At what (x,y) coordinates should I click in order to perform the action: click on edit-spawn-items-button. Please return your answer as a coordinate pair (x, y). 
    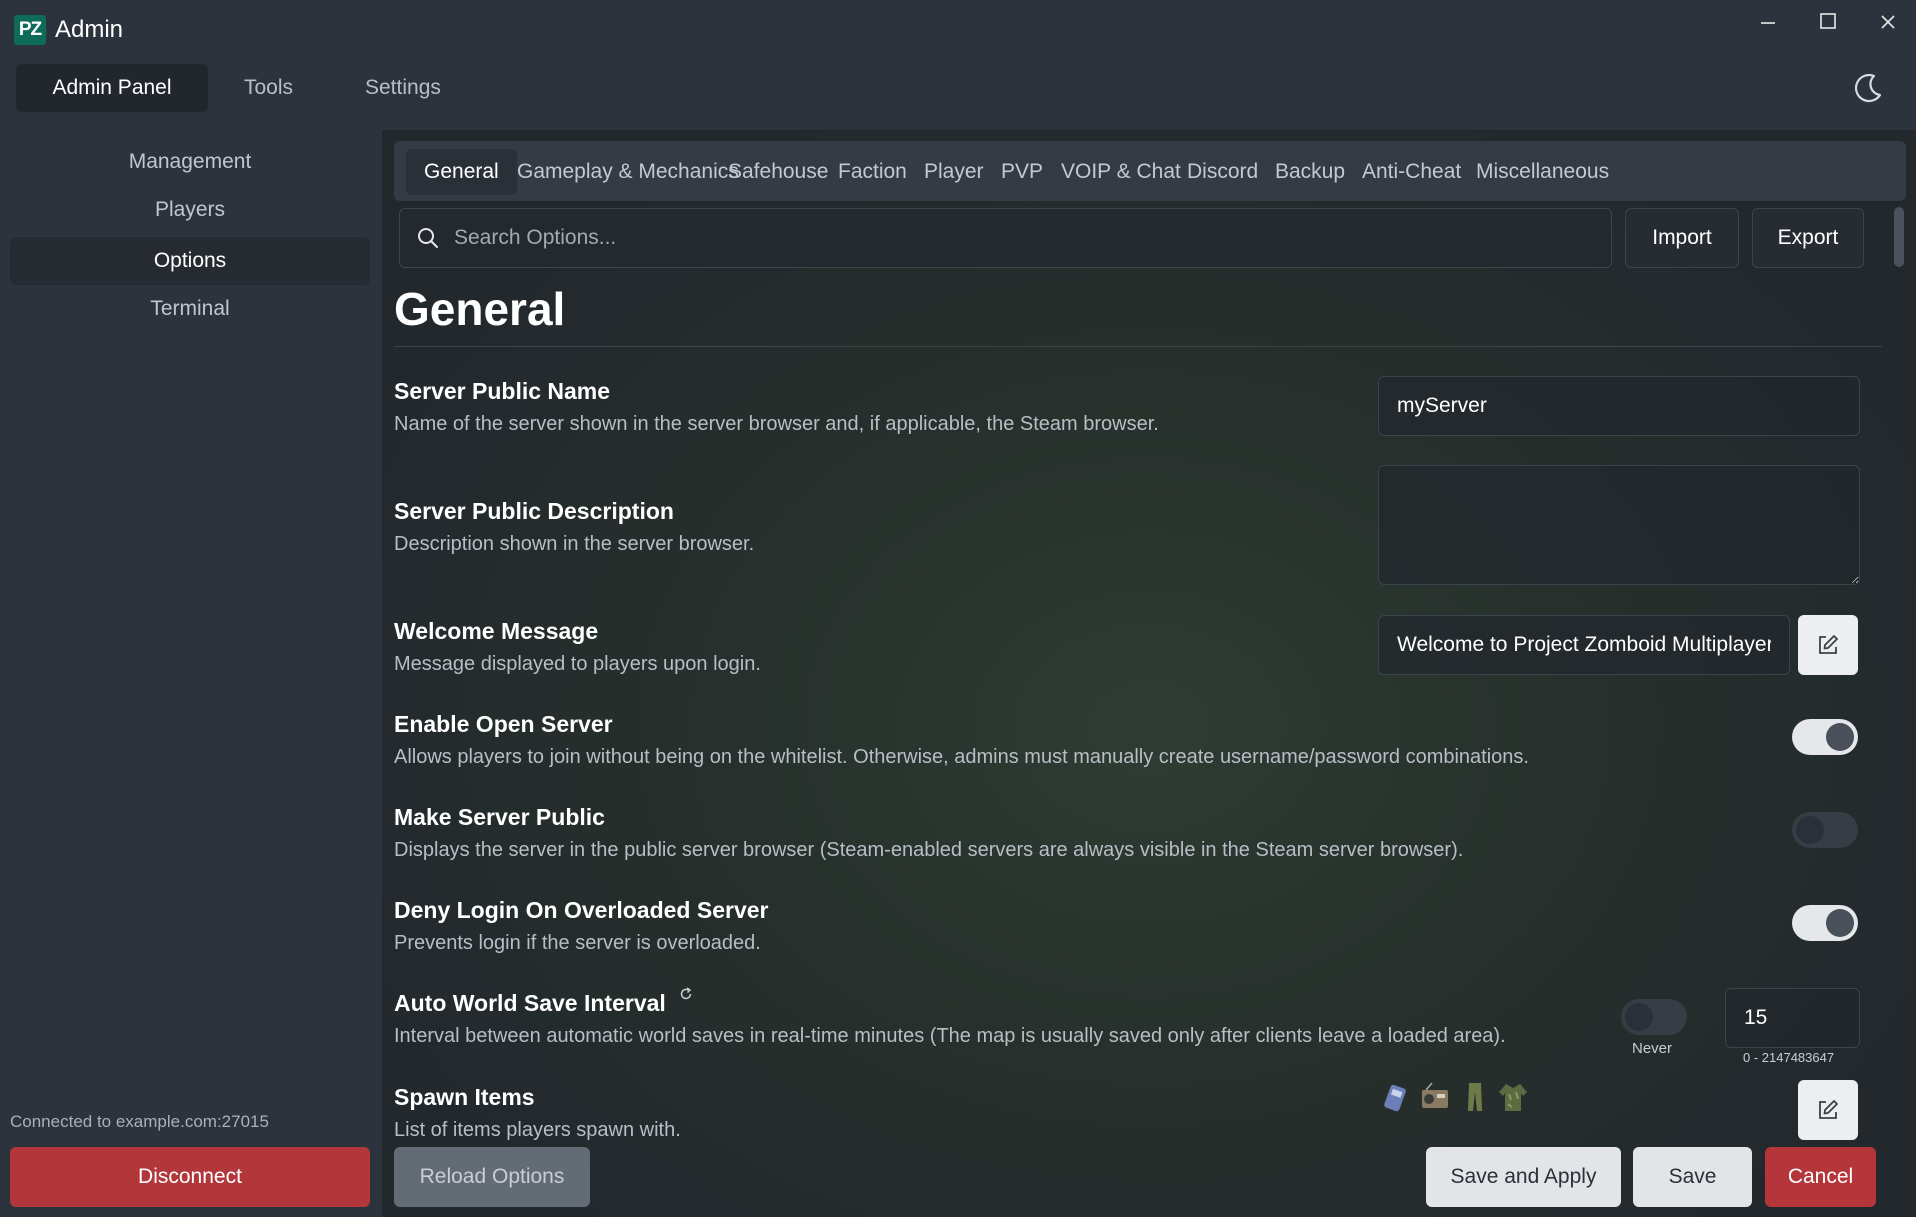
    Looking at the image, I should click on (1828, 1110).